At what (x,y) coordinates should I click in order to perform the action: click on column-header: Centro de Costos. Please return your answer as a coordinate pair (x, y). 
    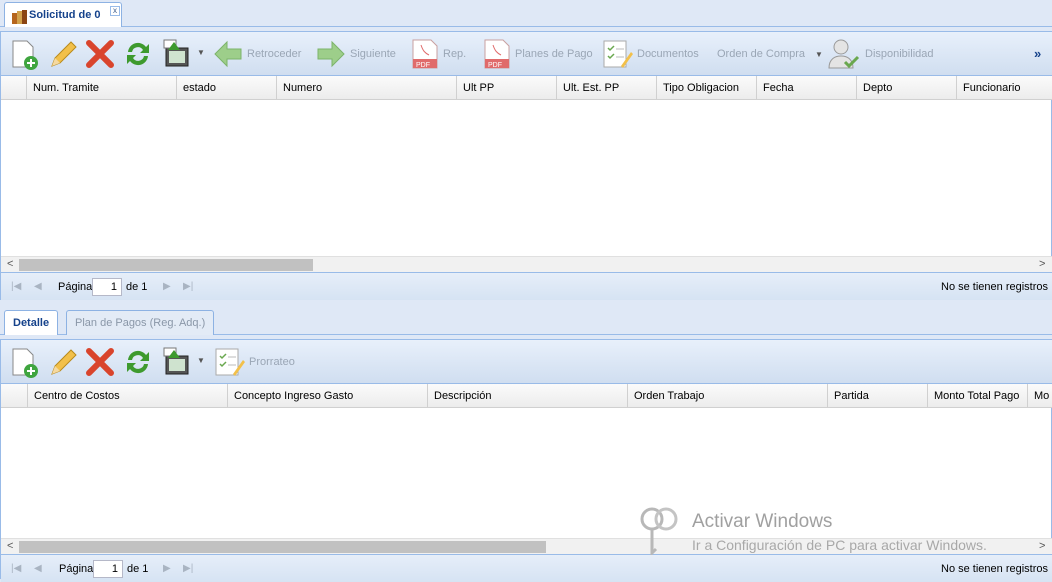
    Looking at the image, I should click on (128, 396).